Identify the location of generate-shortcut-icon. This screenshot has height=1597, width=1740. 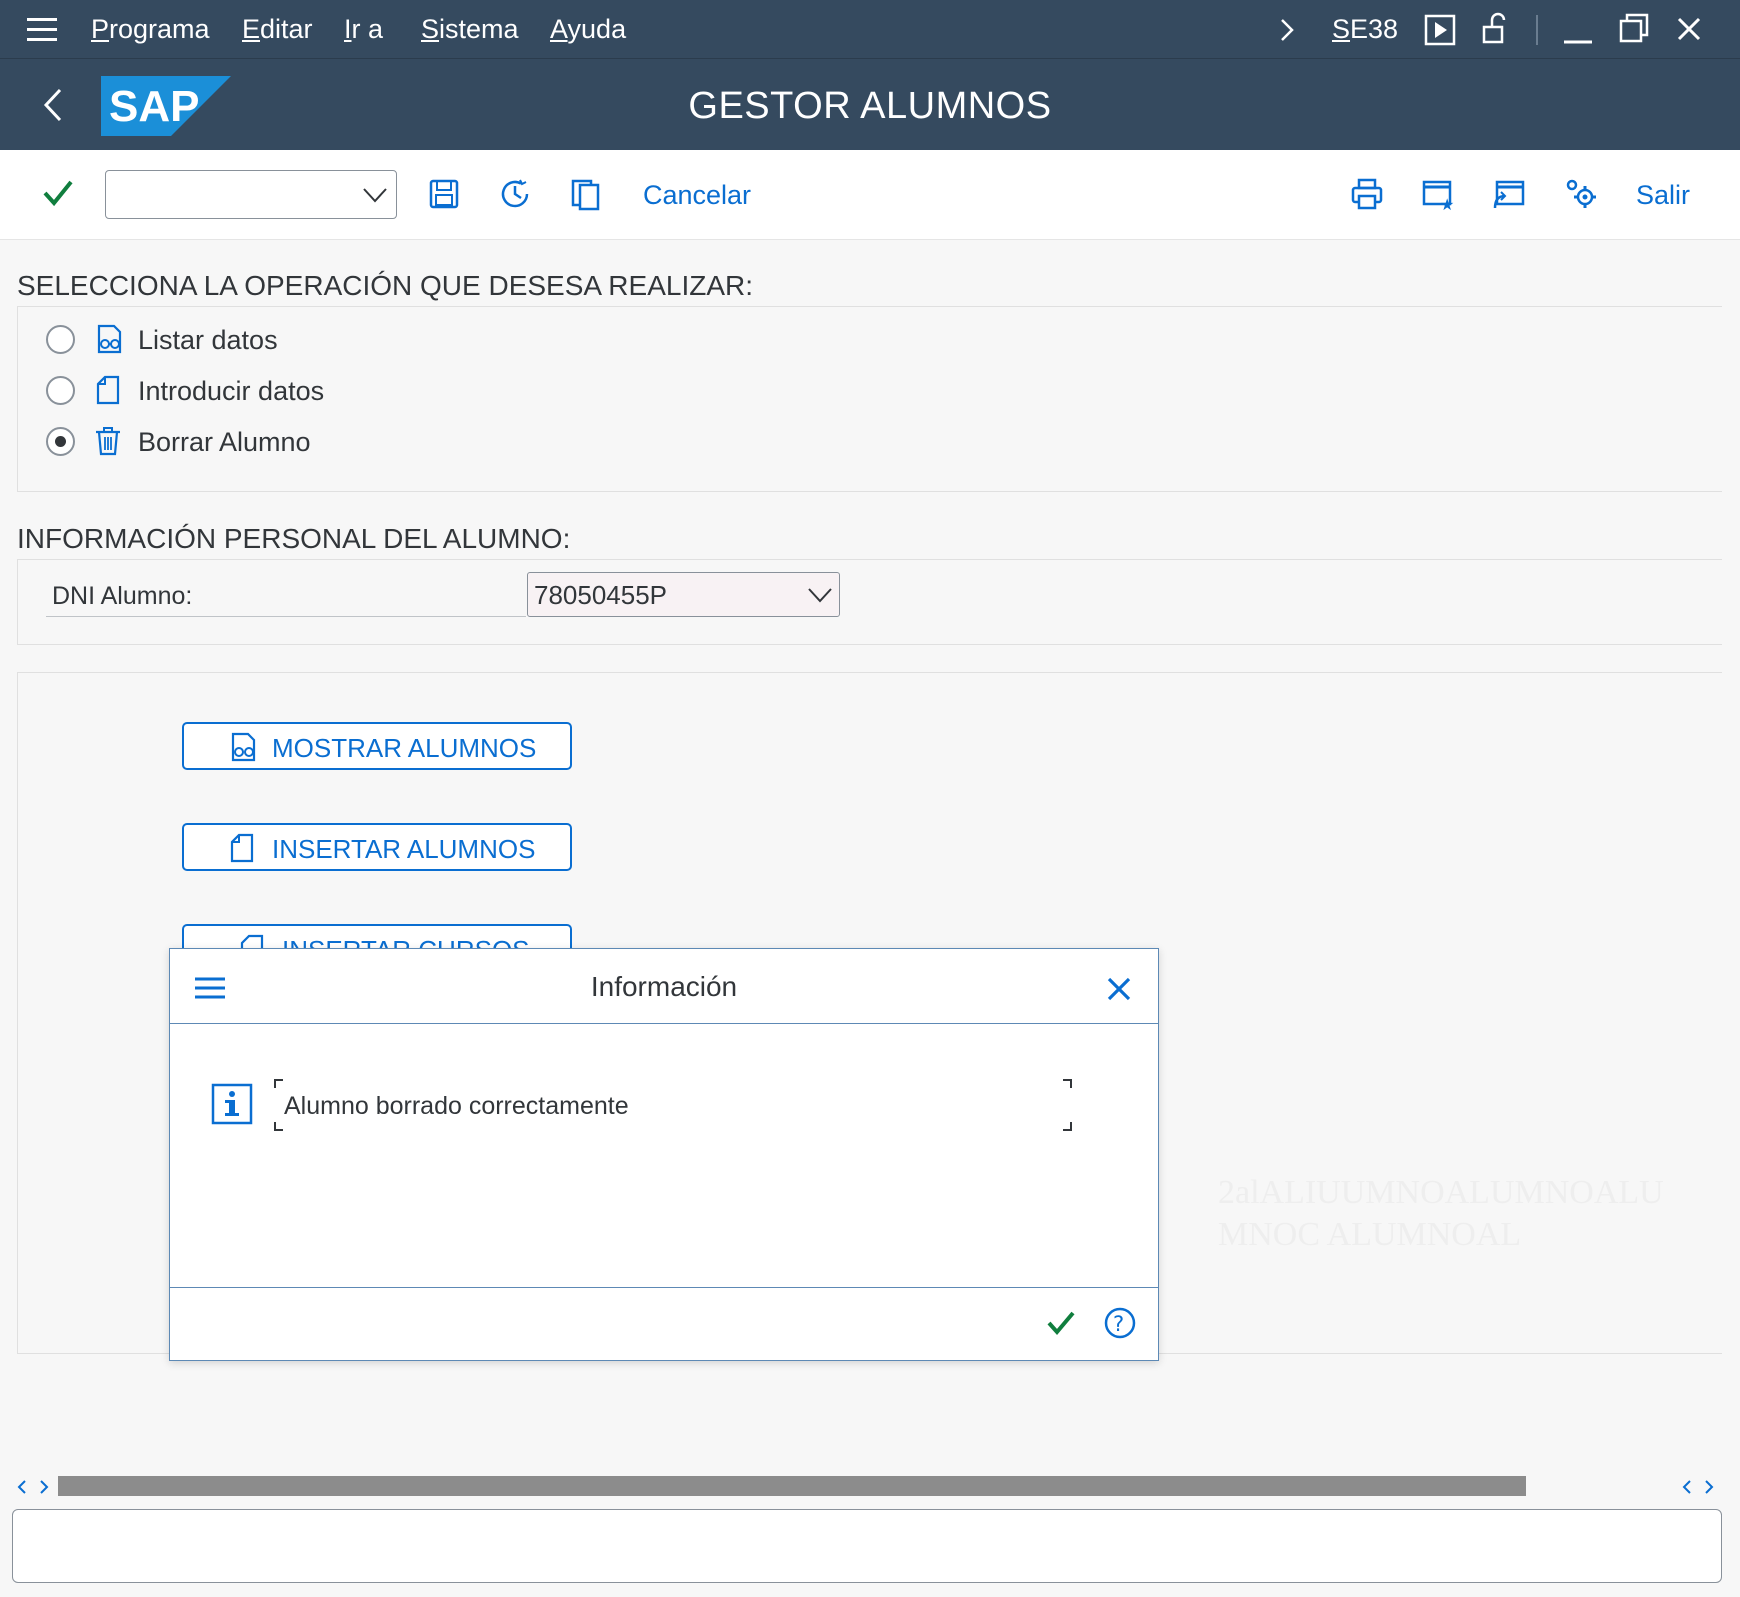
(1509, 194).